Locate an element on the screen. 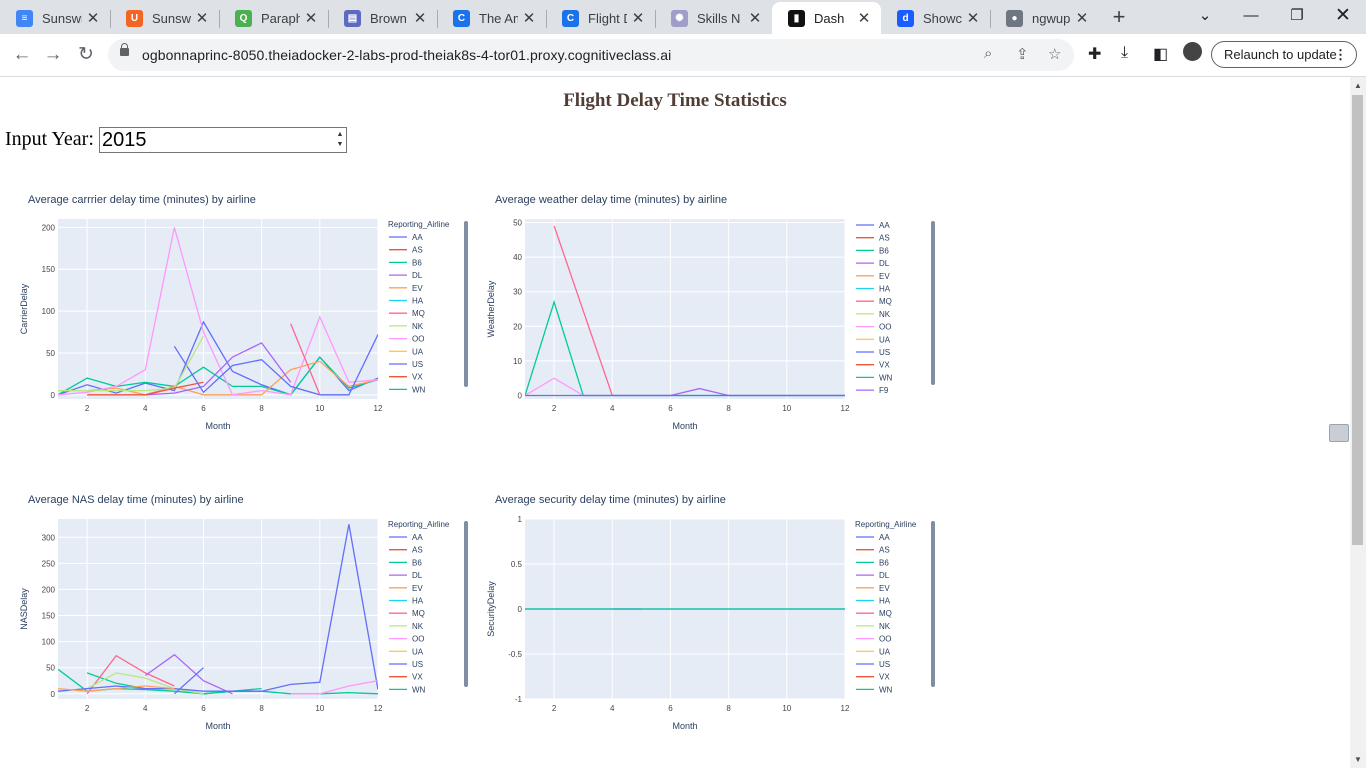 This screenshot has width=1366, height=768. legend-item-AA: AA is located at coordinates (417, 537).